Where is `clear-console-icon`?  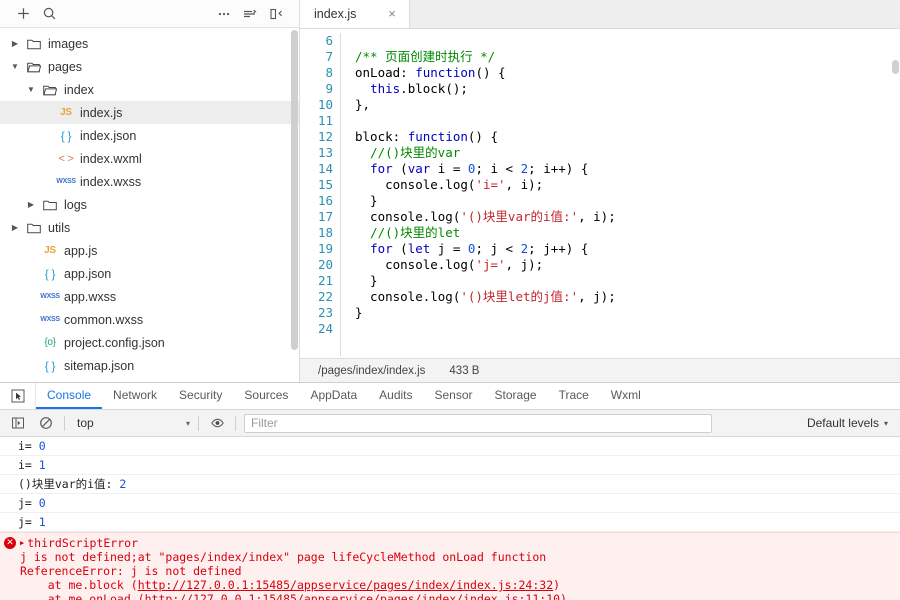 clear-console-icon is located at coordinates (46, 423).